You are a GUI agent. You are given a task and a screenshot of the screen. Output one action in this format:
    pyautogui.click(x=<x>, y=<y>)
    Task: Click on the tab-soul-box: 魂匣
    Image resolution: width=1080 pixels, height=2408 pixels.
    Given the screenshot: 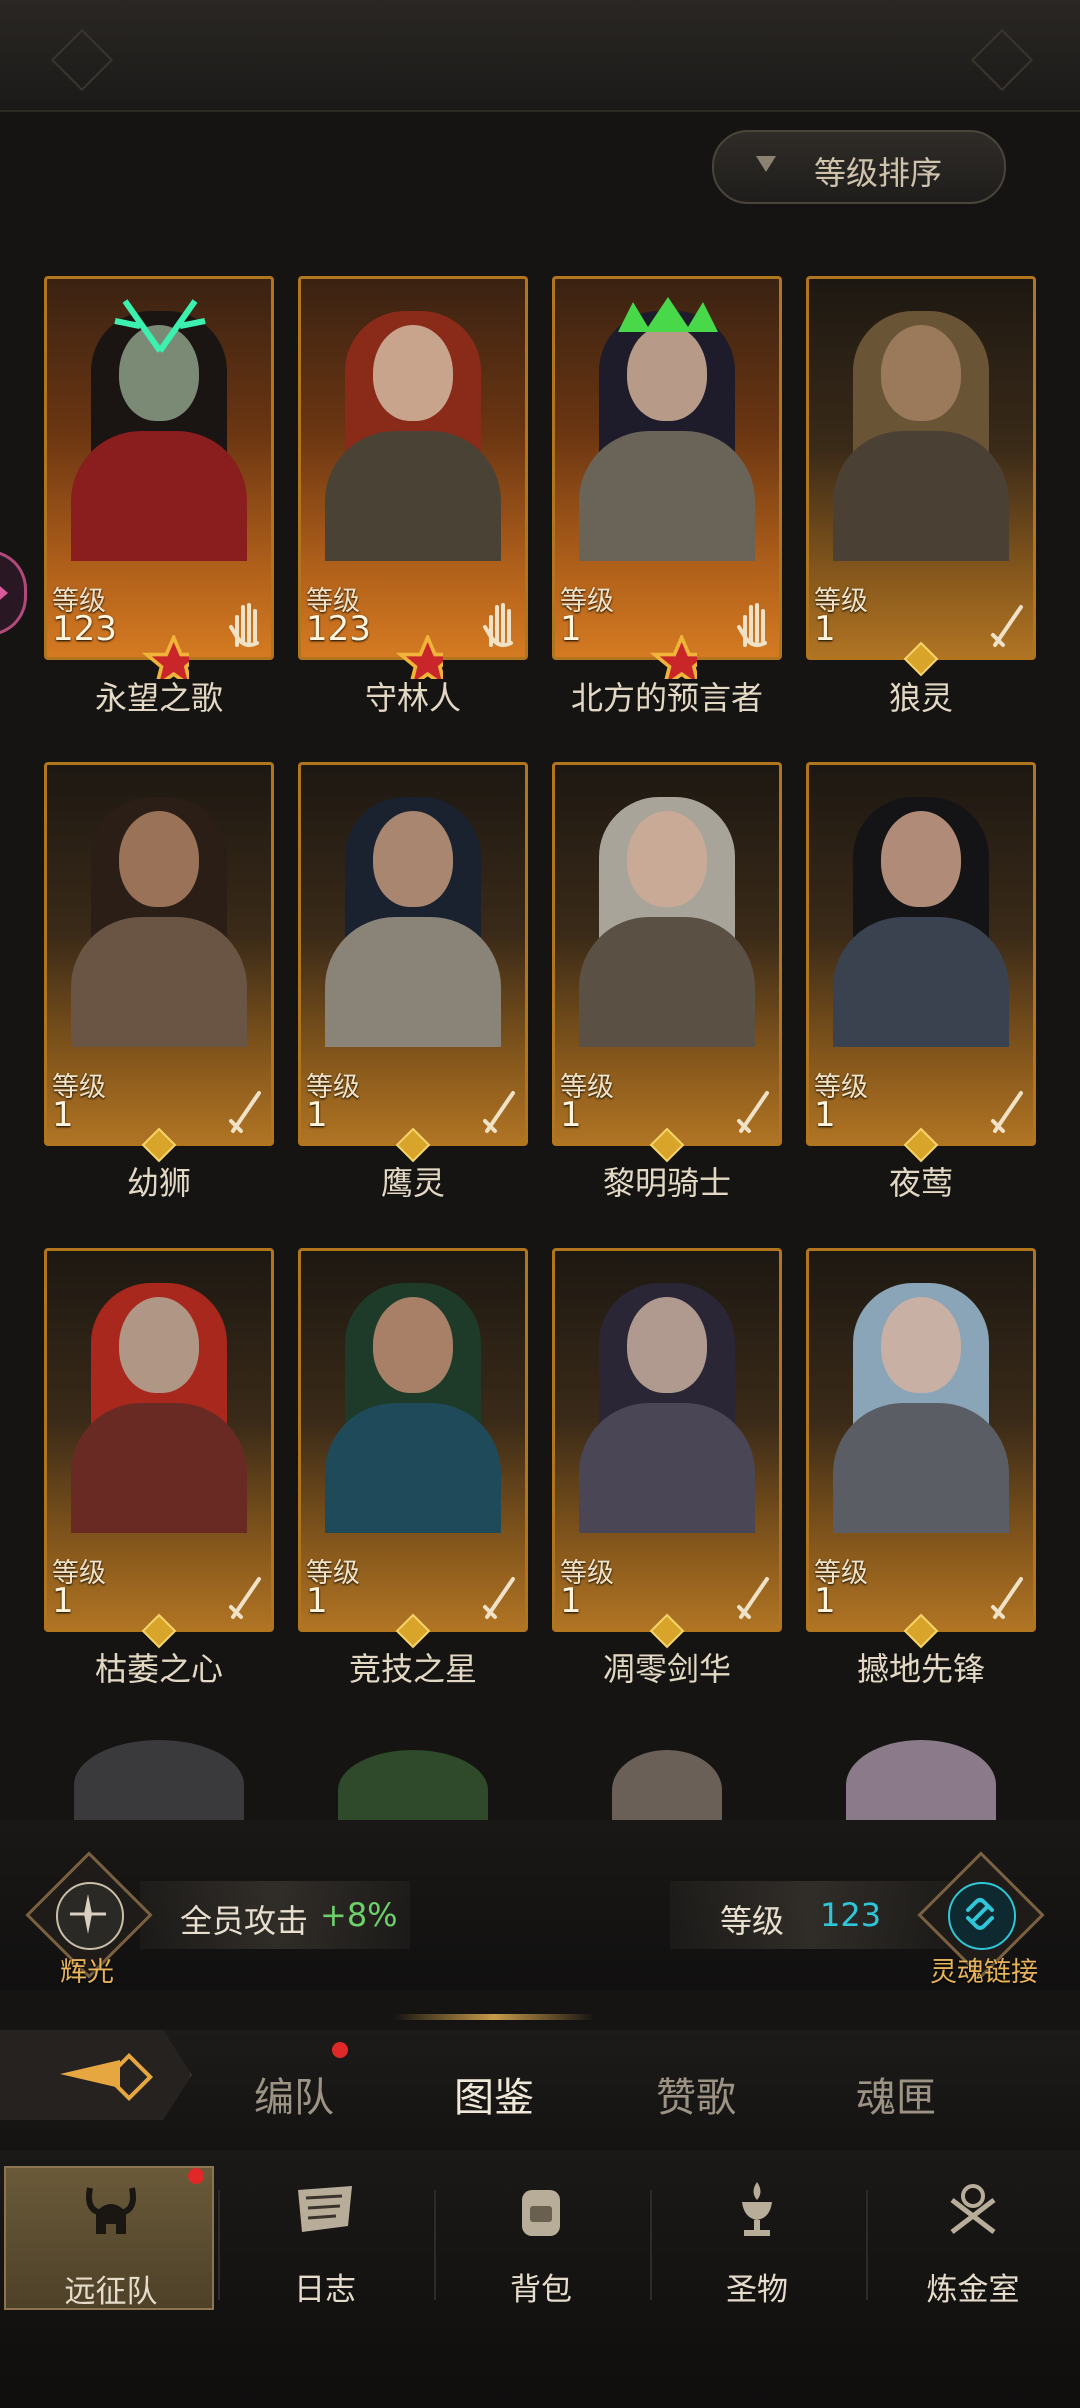 What is the action you would take?
    pyautogui.click(x=896, y=2094)
    